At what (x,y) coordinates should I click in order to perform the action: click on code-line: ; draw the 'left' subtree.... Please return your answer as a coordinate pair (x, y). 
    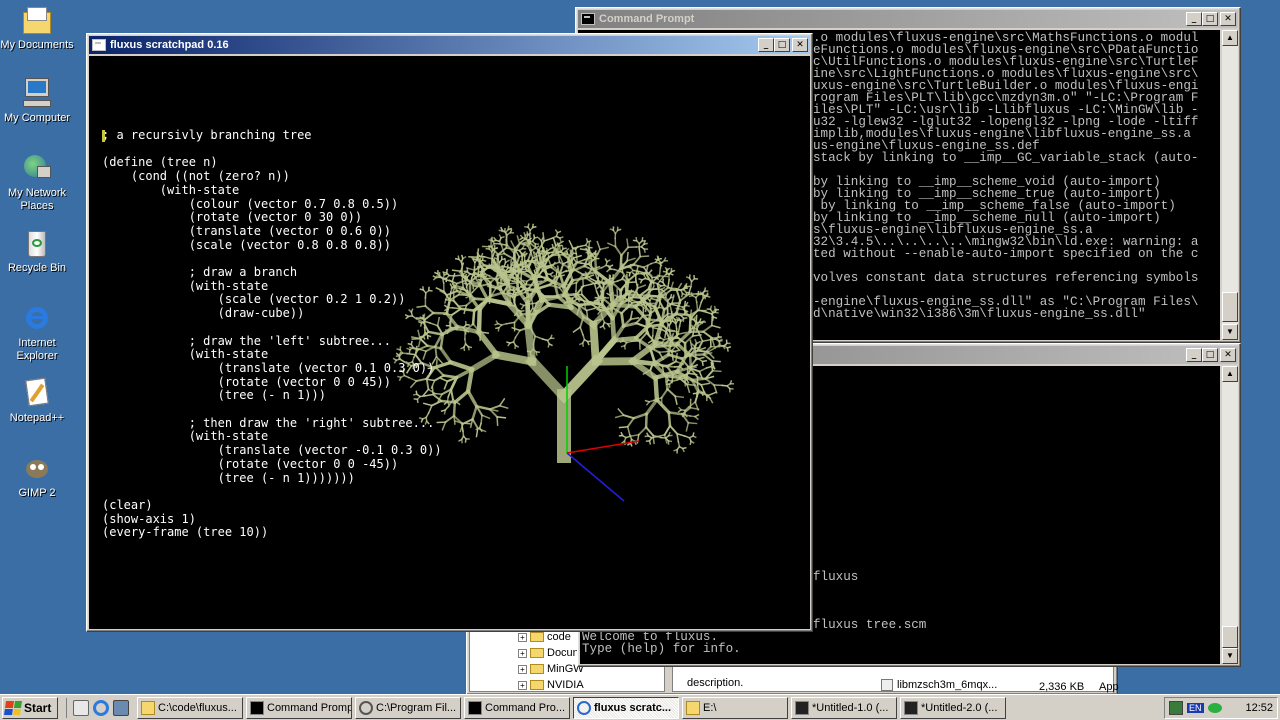
    Looking at the image, I should click on (246, 340).